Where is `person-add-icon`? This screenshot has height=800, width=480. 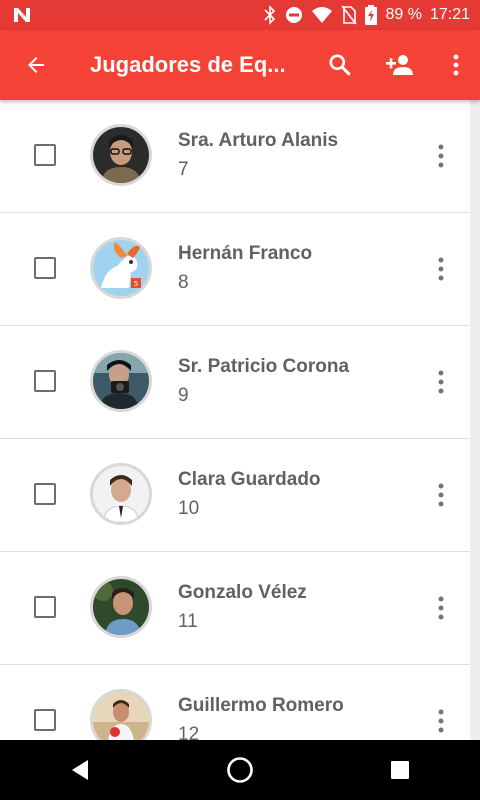 person-add-icon is located at coordinates (399, 65).